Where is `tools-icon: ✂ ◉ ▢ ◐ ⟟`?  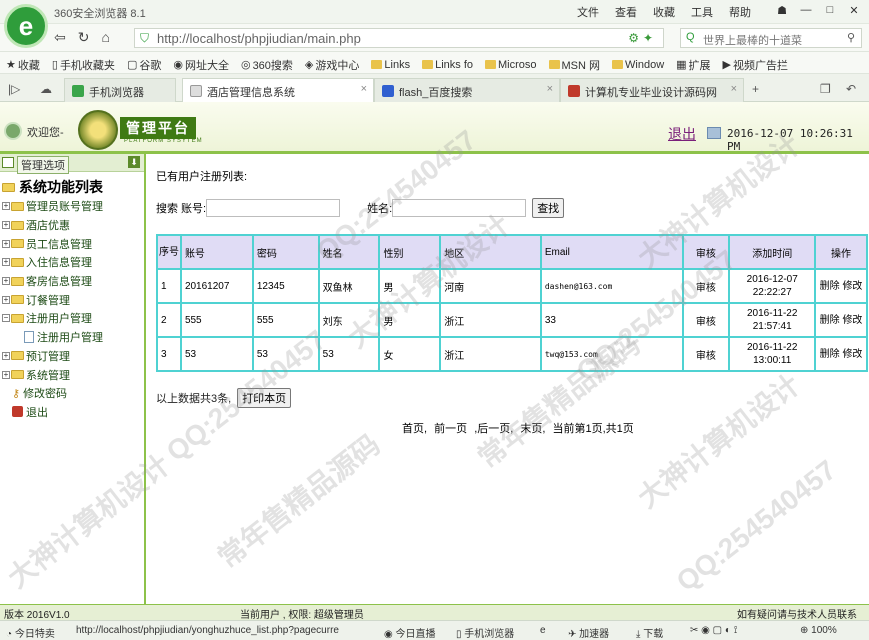 tools-icon: ✂ ◉ ▢ ◐ ⟟ is located at coordinates (713, 630).